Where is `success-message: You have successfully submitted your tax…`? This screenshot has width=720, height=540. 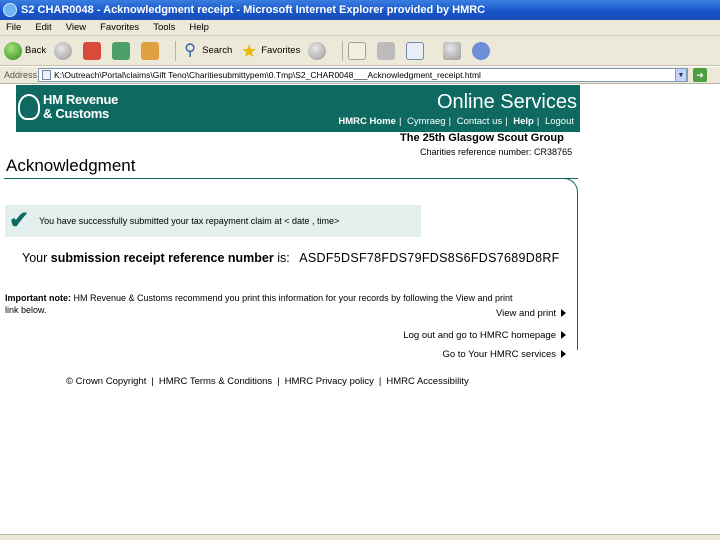
success-message: You have successfully submitted your tax… is located at coordinates (189, 221).